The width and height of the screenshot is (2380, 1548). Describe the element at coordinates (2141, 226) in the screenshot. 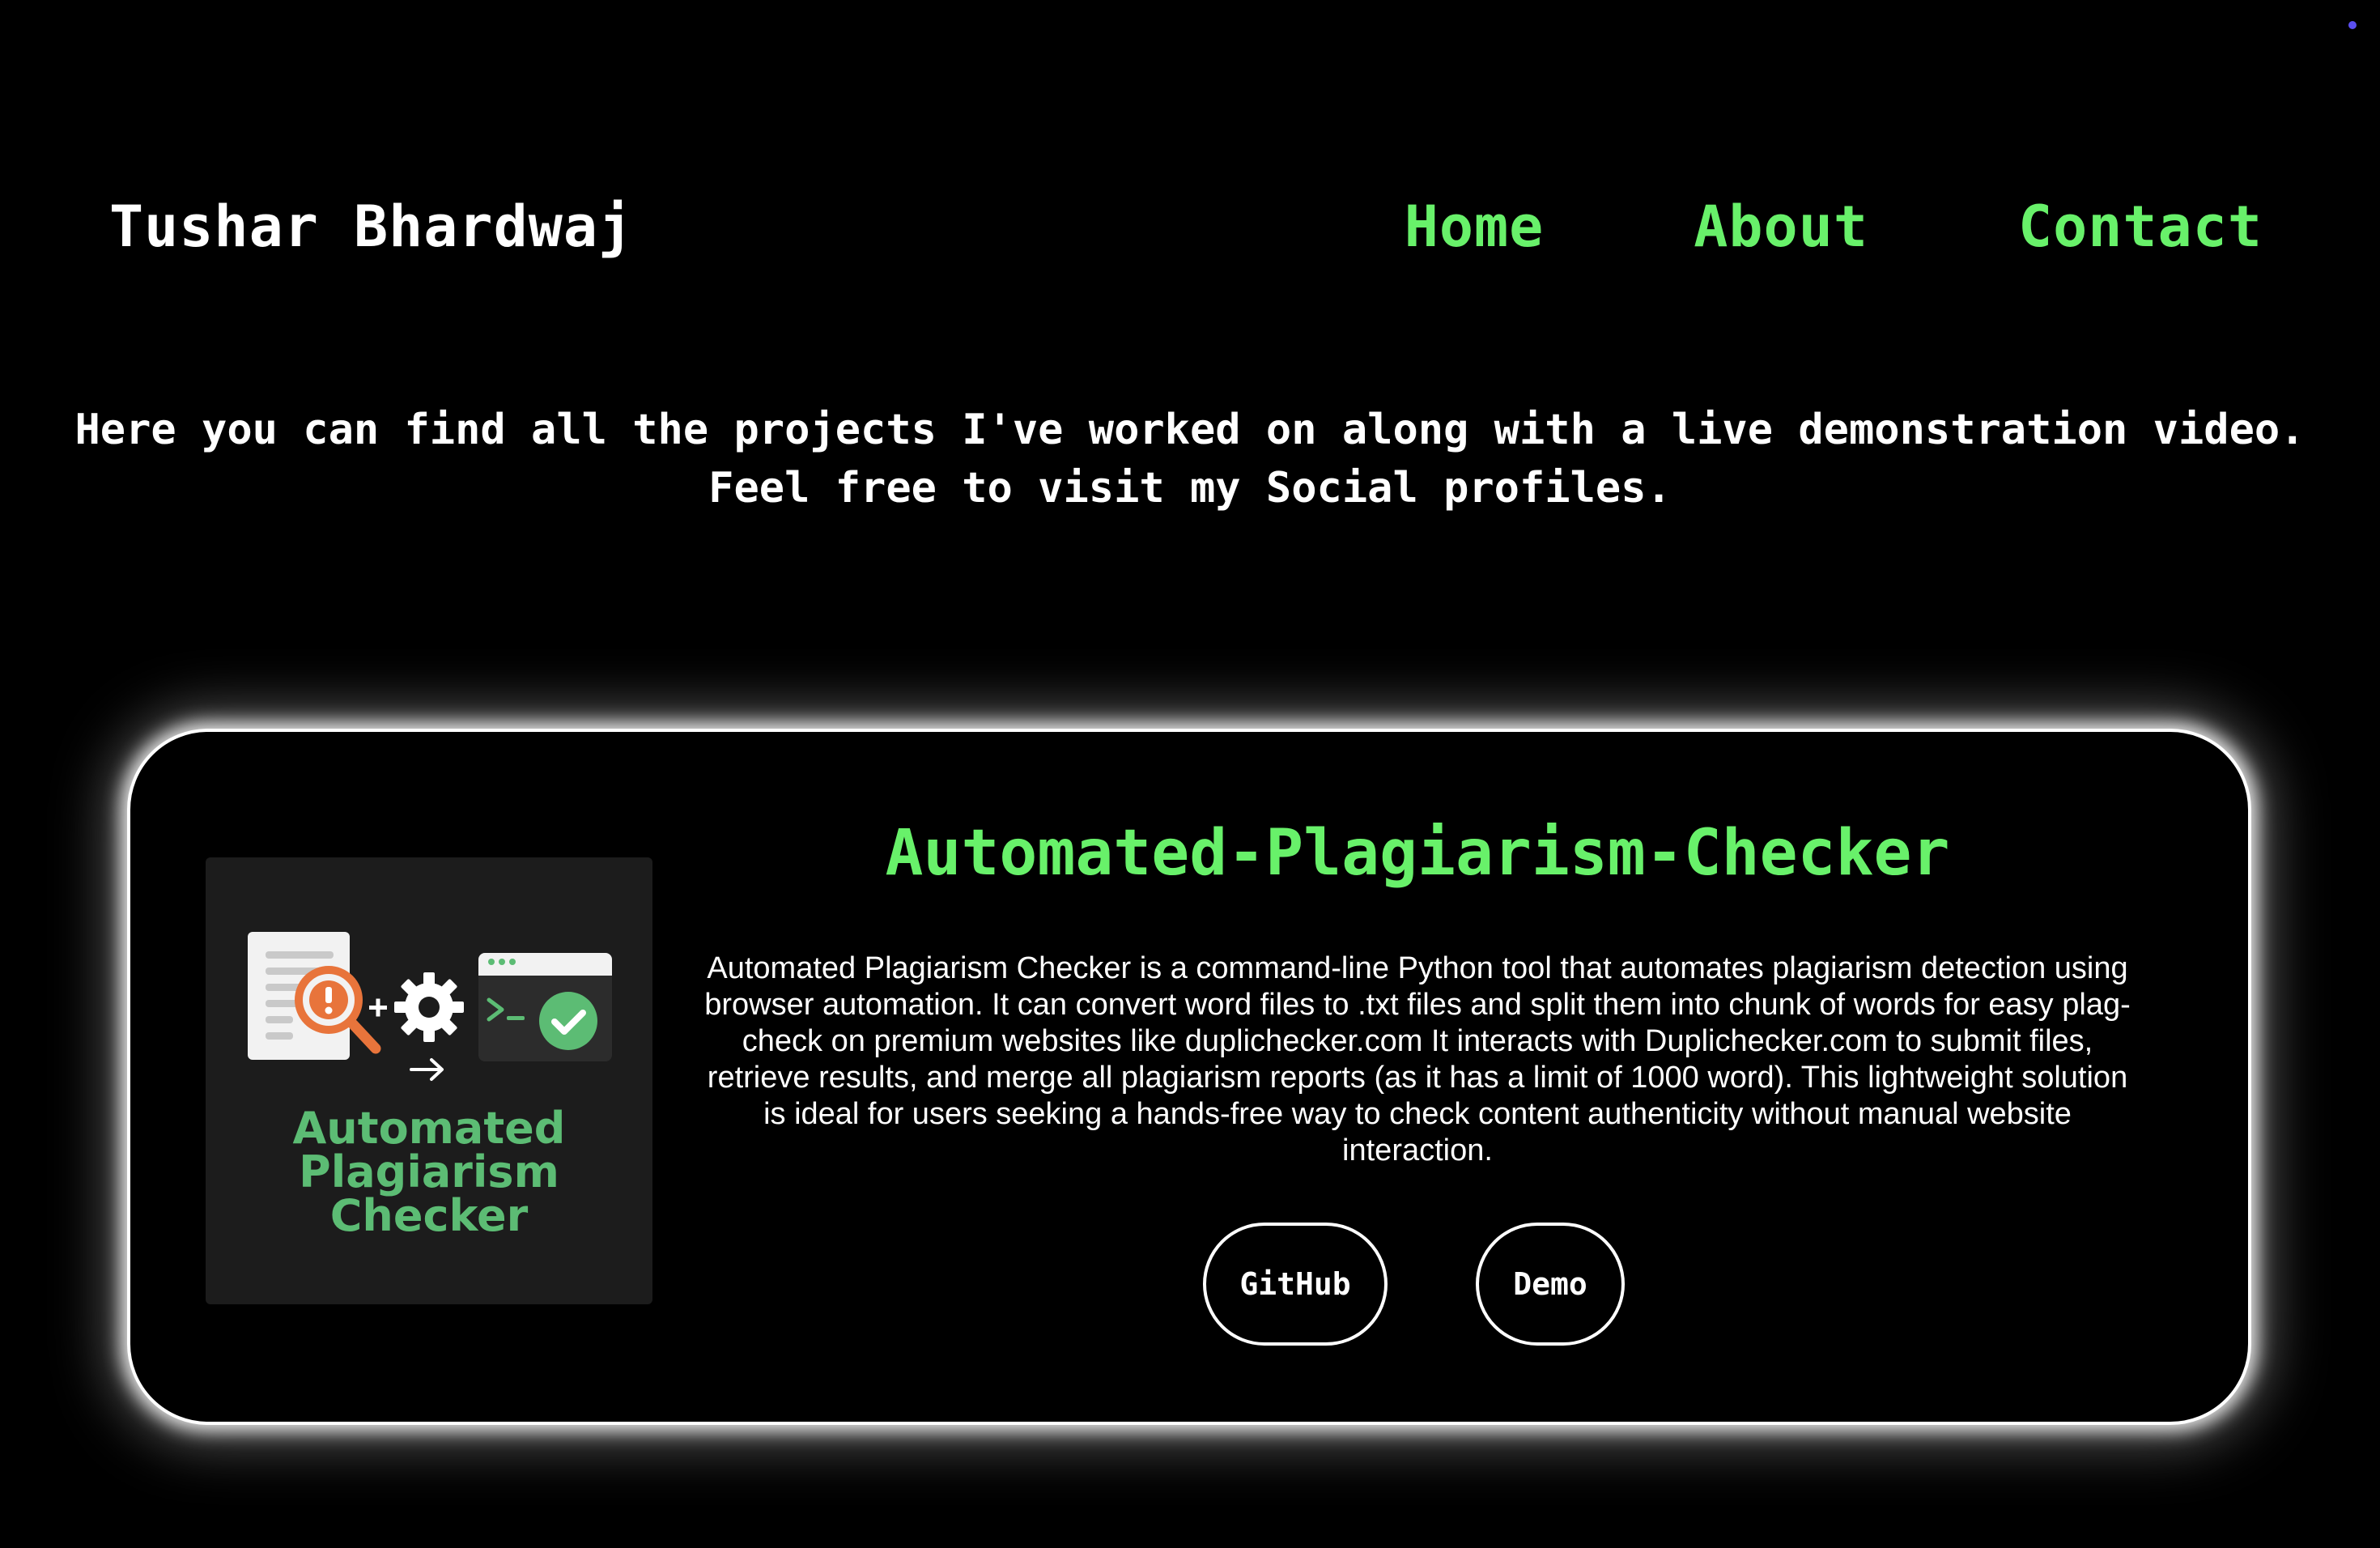

I see `nav-link-contact: Contact` at that location.